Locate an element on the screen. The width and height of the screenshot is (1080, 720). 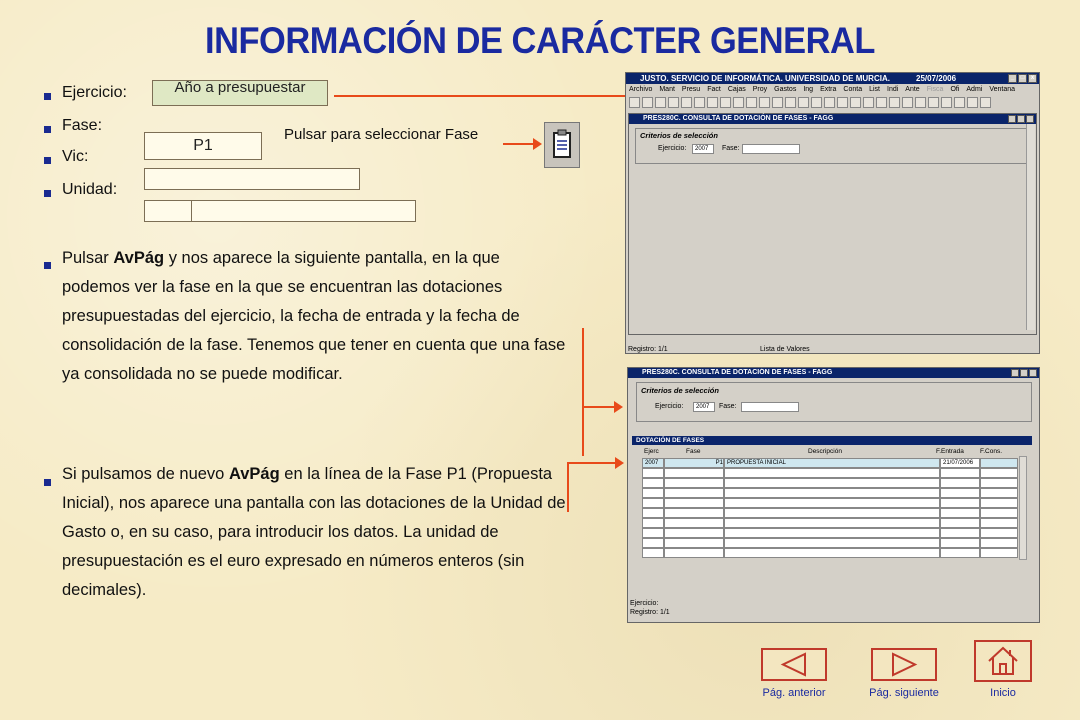
unidad-code-field is located at coordinates (168, 211).